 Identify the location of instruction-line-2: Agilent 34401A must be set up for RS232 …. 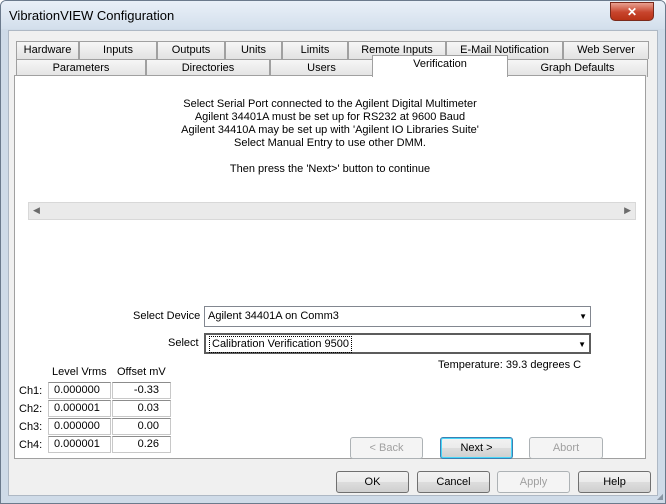
(330, 117).